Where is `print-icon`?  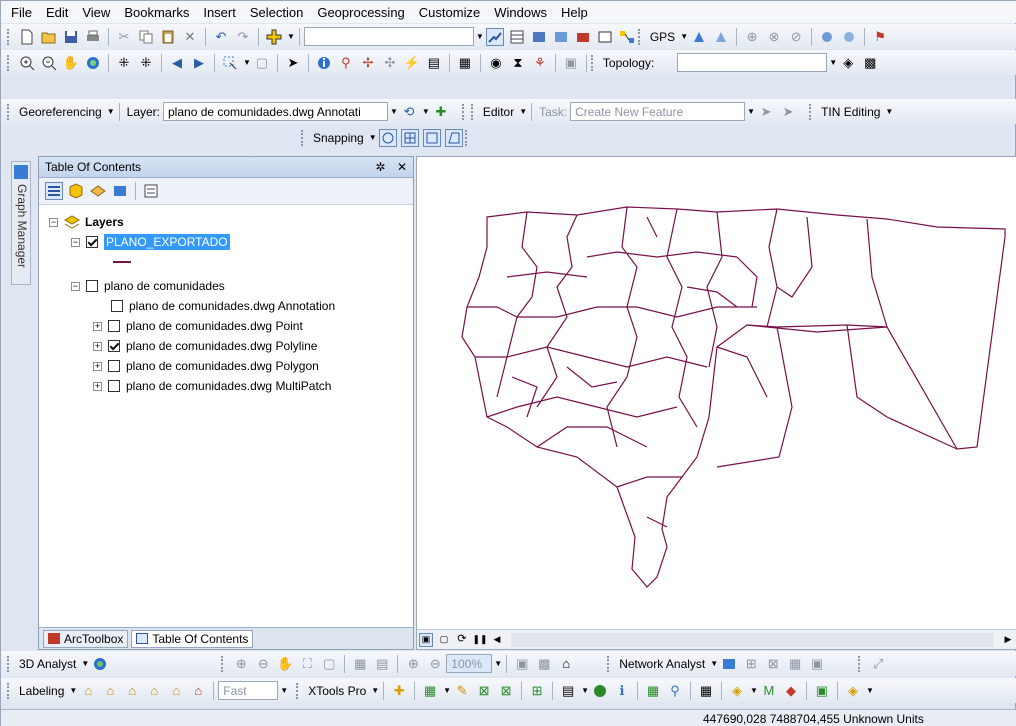 print-icon is located at coordinates (93, 37).